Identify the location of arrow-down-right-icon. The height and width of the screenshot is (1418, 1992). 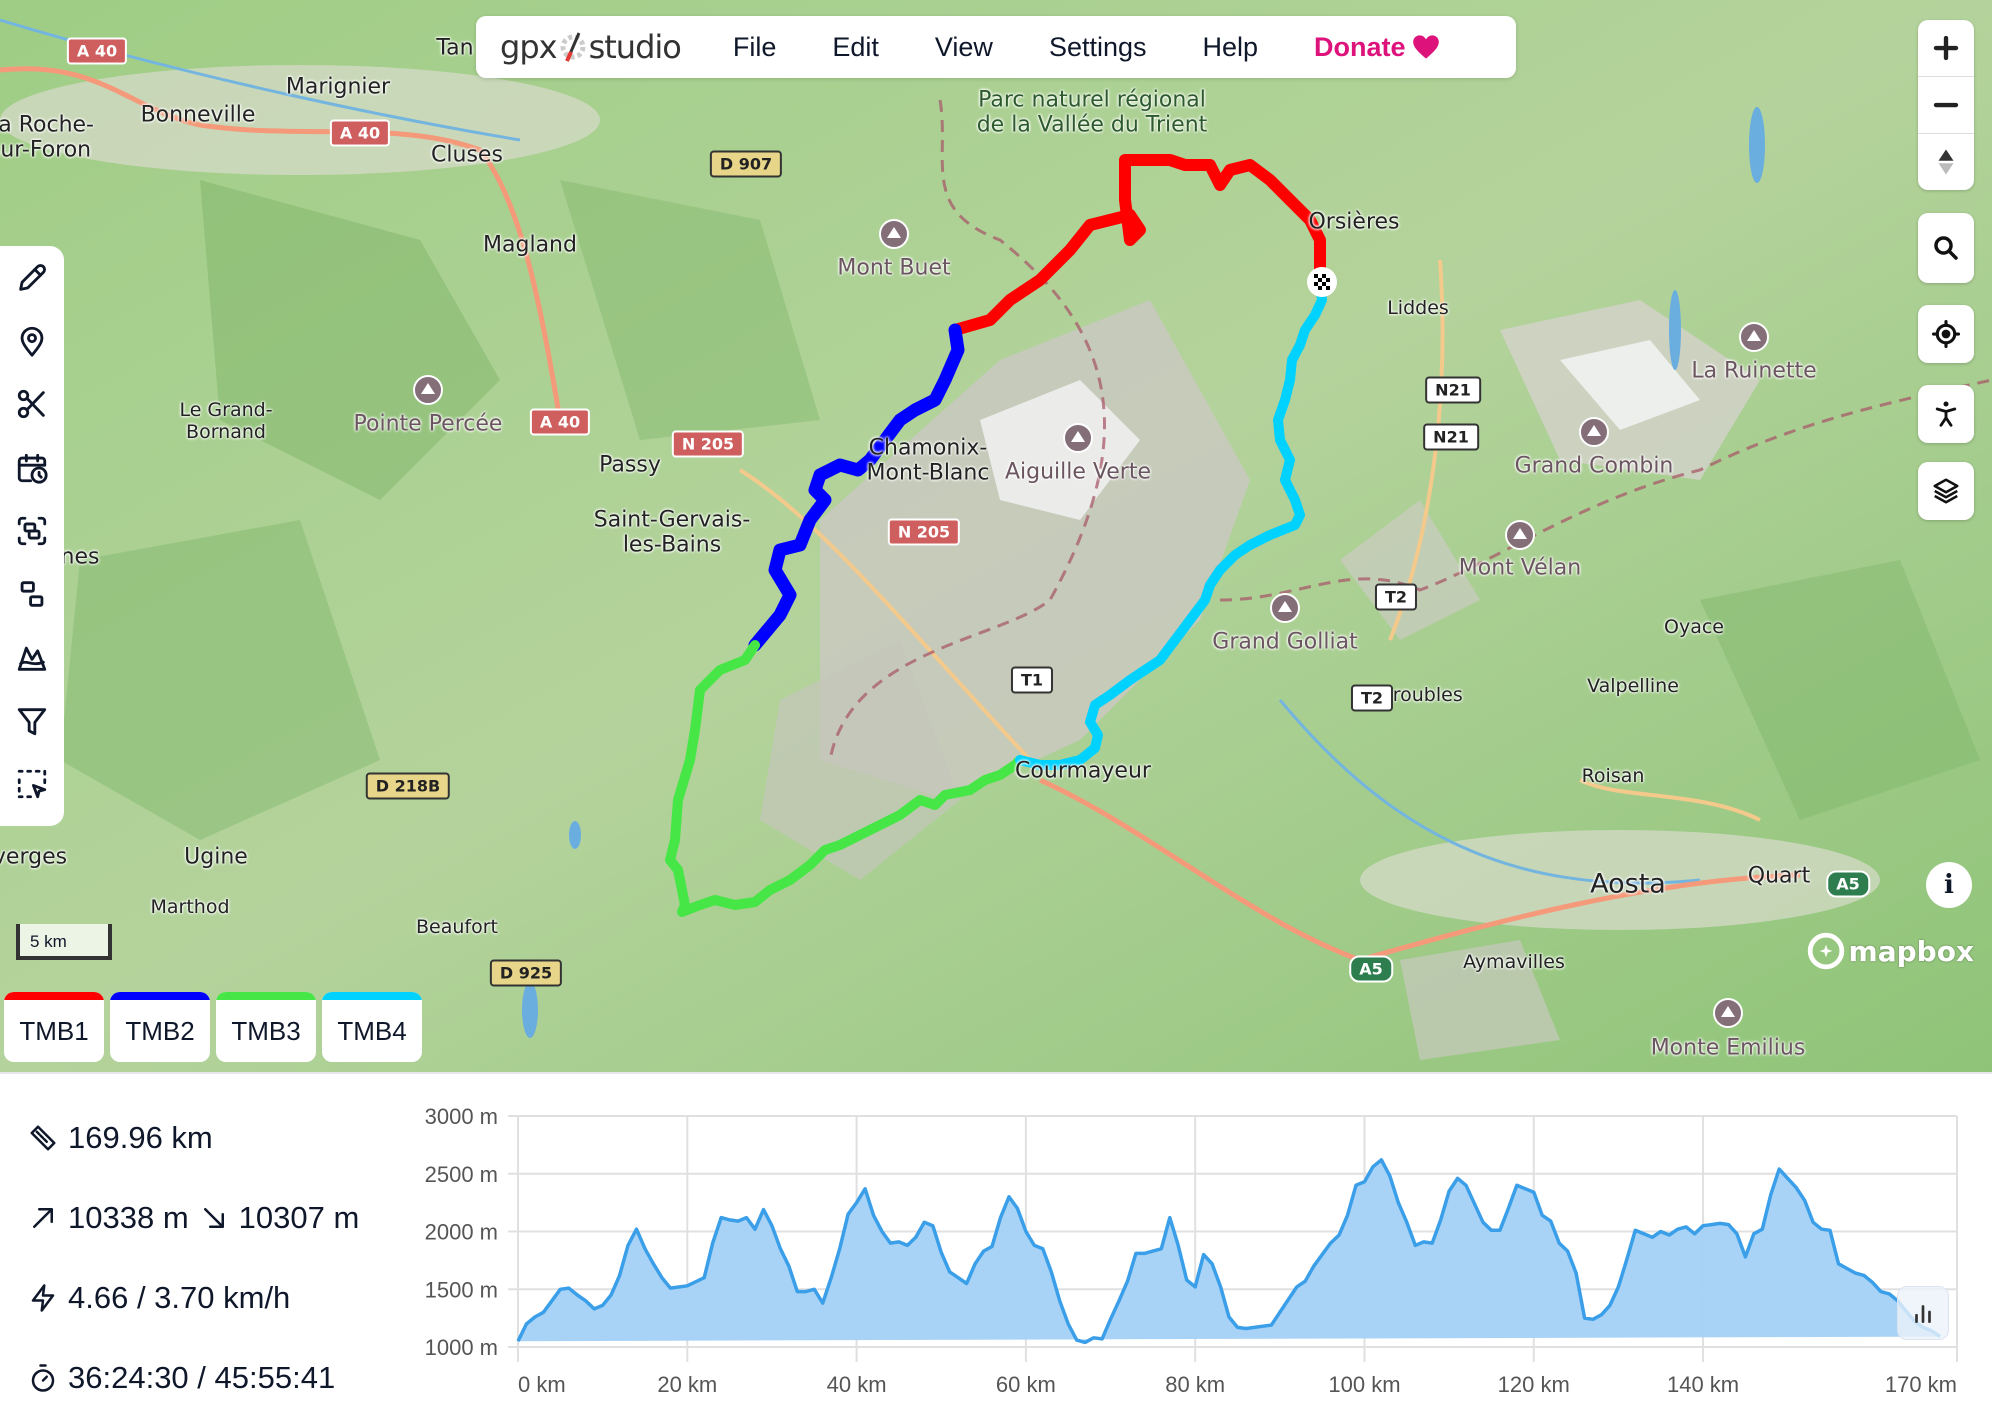
(213, 1218).